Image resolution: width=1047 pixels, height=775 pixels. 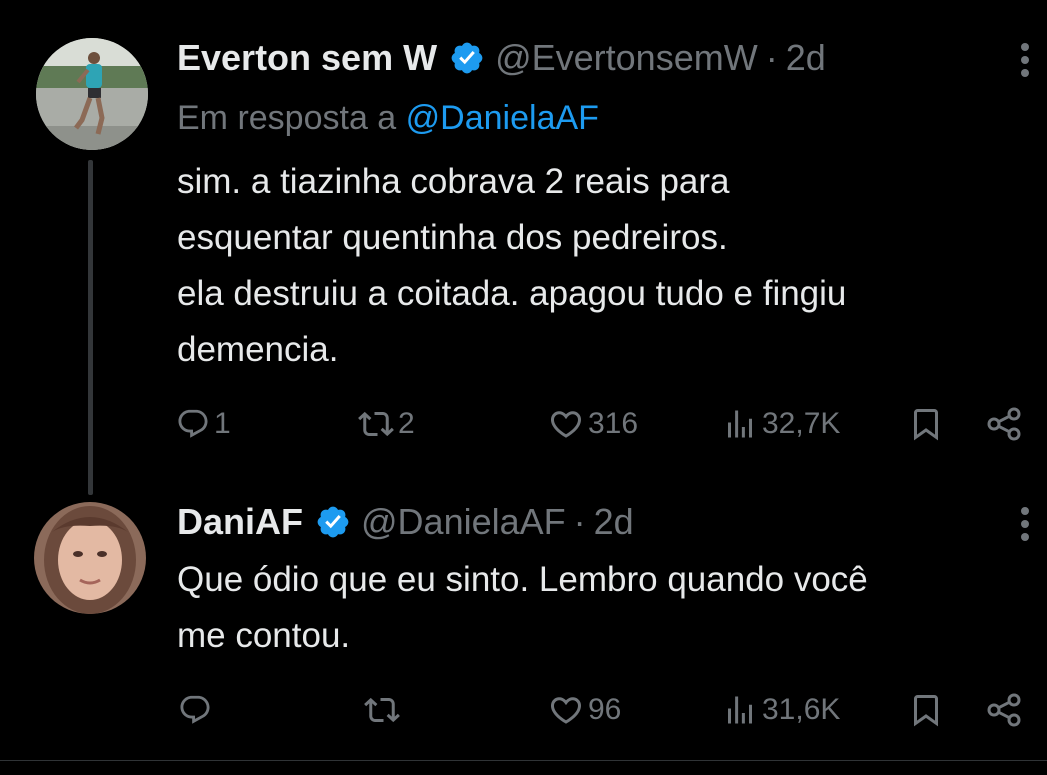 What do you see at coordinates (406, 423) in the screenshot?
I see `repost-count: 2` at bounding box center [406, 423].